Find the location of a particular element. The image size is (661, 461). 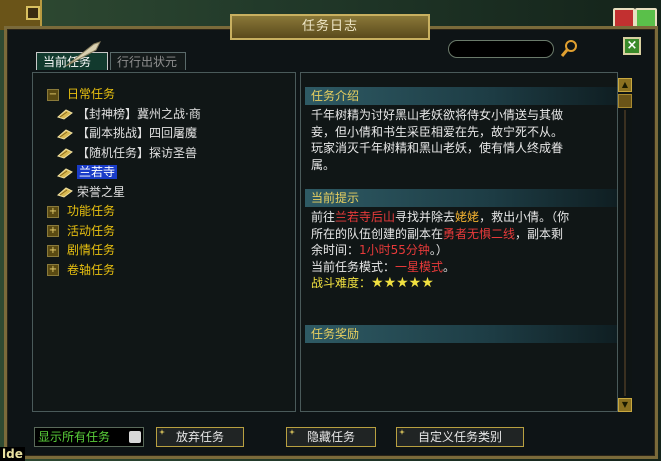

search-input is located at coordinates (501, 49).